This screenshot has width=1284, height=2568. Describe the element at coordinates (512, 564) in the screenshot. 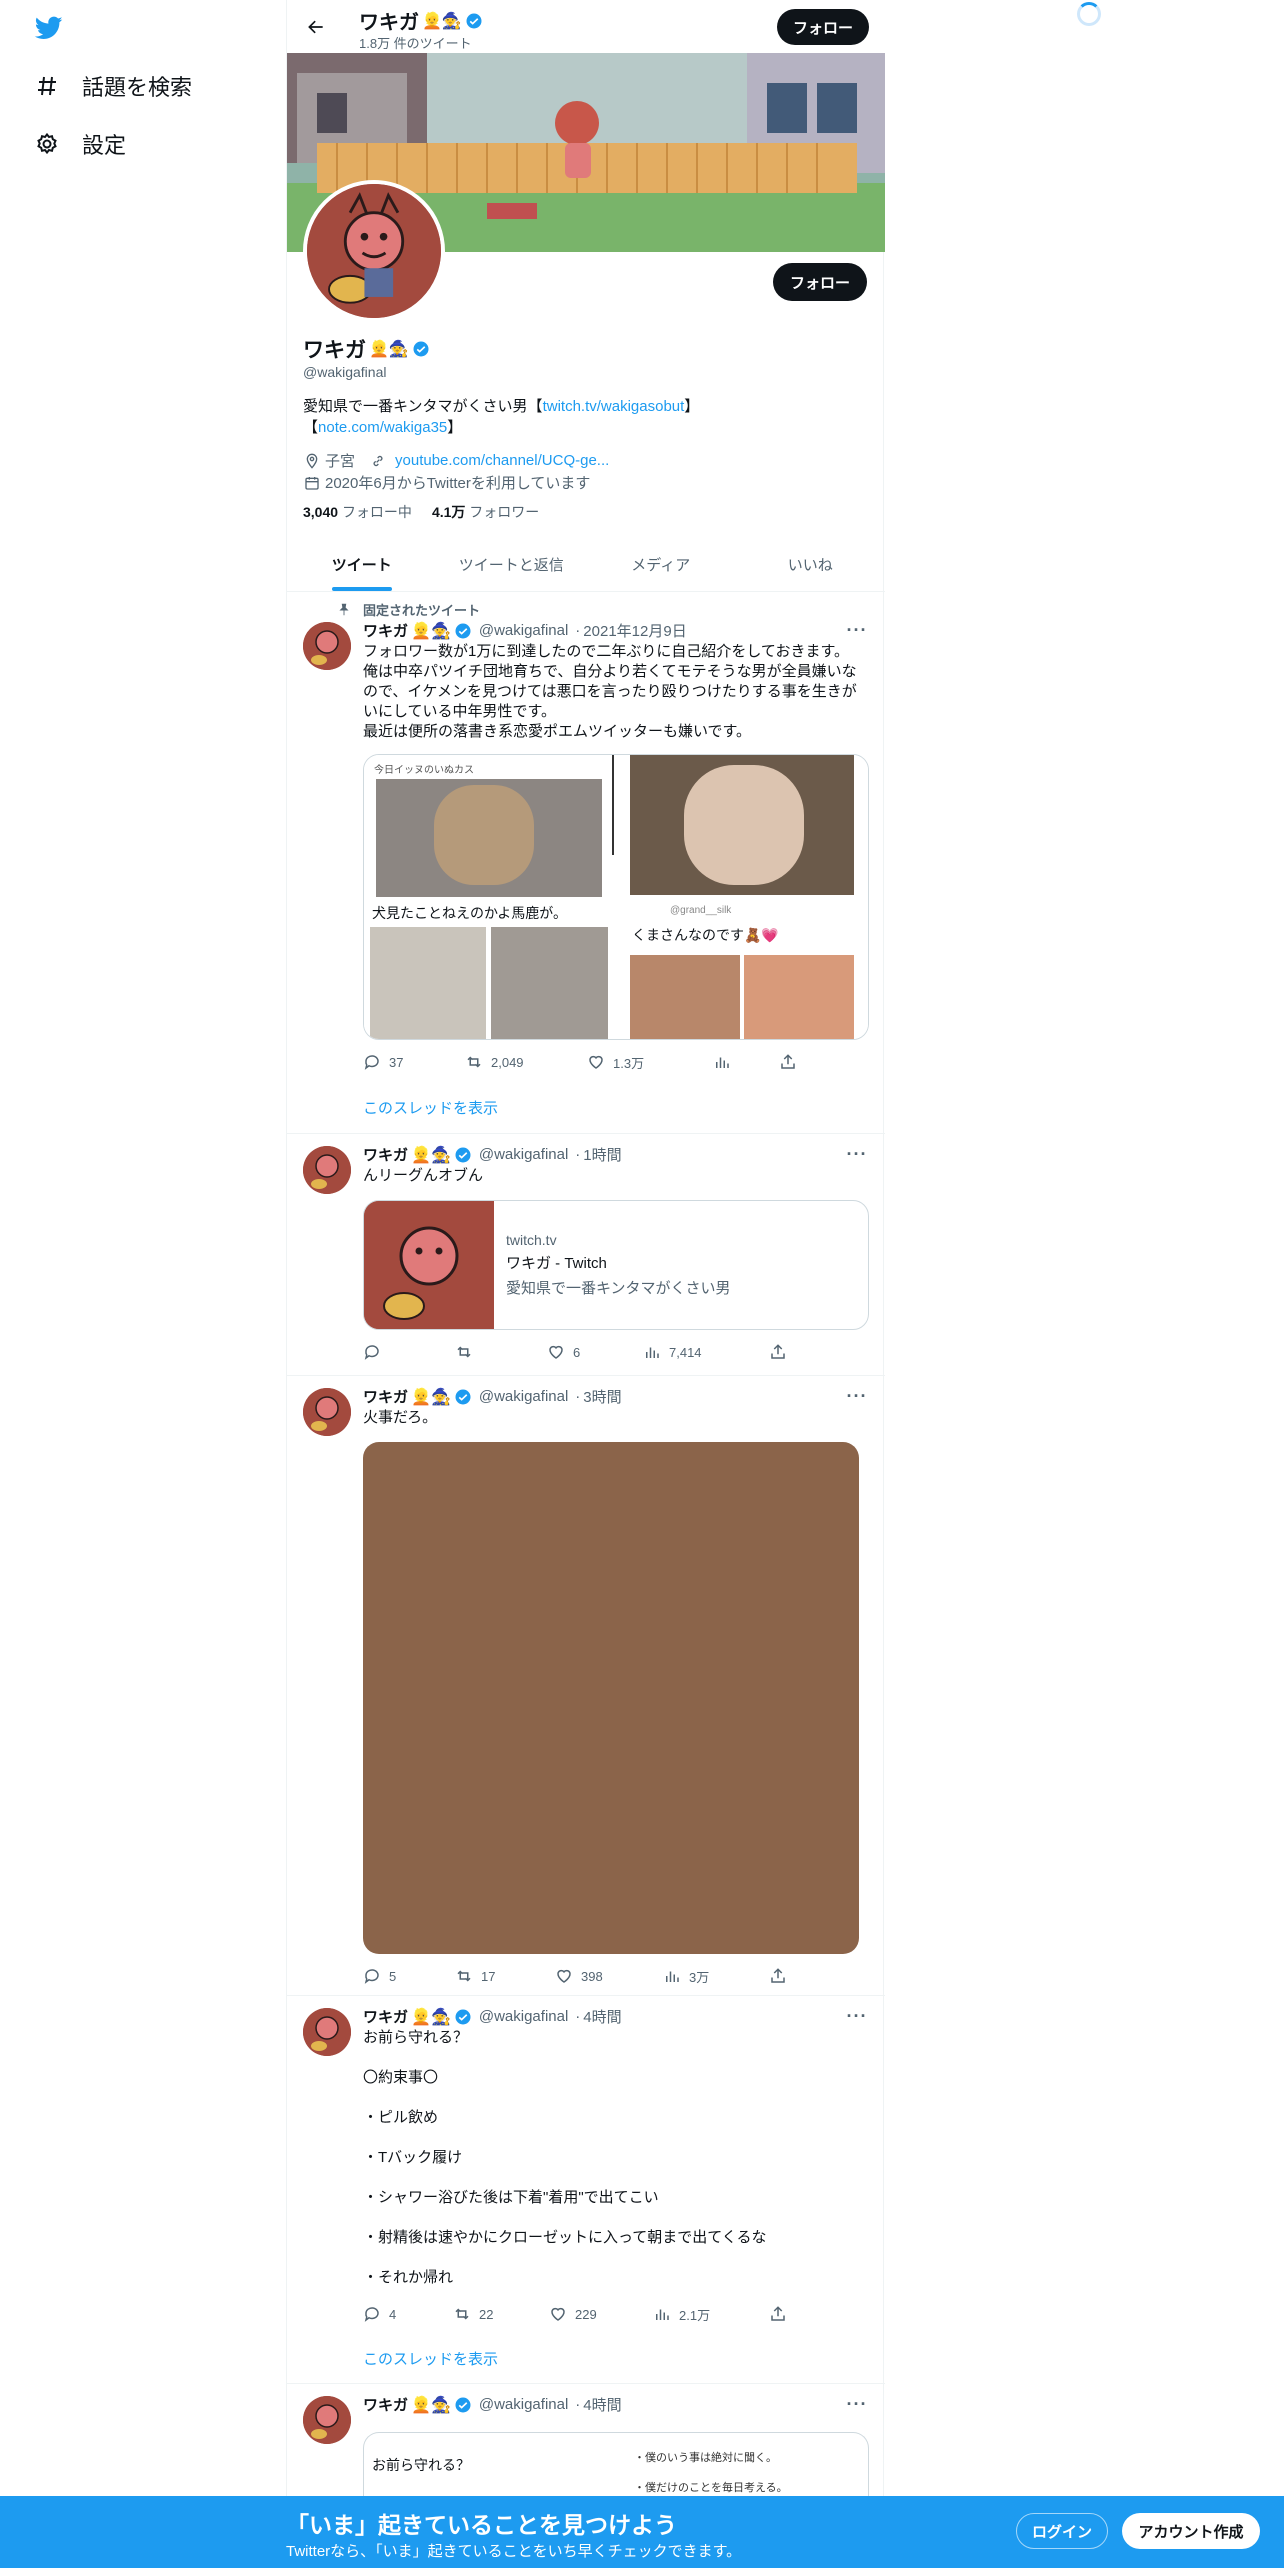

I see `tab-tweets-and-replies: ツイートと返信` at that location.